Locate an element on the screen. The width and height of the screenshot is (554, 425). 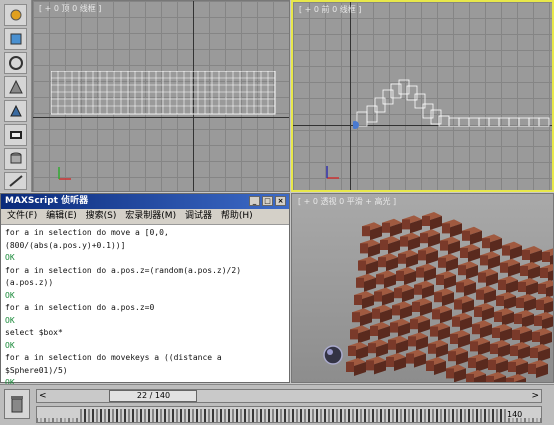
motion-icon is located at coordinates (15, 87).